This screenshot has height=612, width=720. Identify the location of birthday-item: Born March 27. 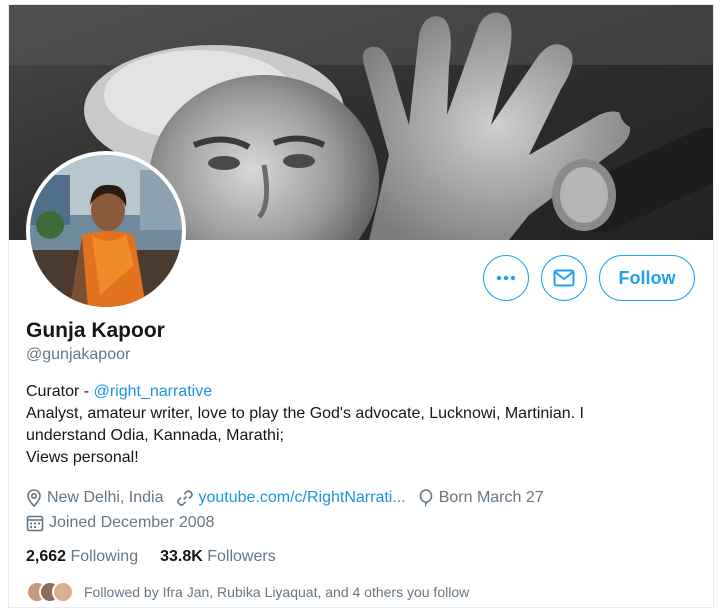
(481, 498).